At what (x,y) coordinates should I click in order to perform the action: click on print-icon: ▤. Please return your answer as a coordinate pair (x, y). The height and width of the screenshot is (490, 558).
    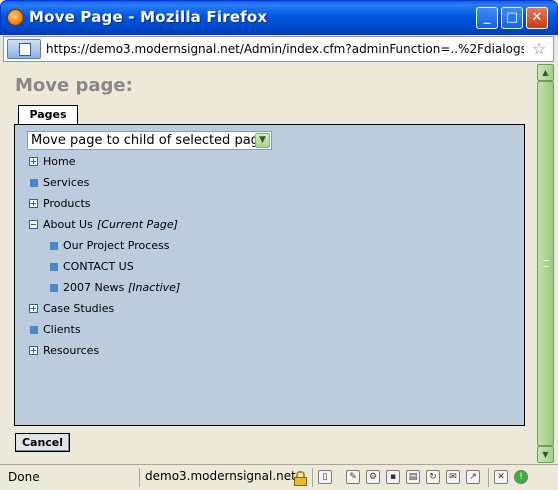
    Looking at the image, I should click on (413, 477).